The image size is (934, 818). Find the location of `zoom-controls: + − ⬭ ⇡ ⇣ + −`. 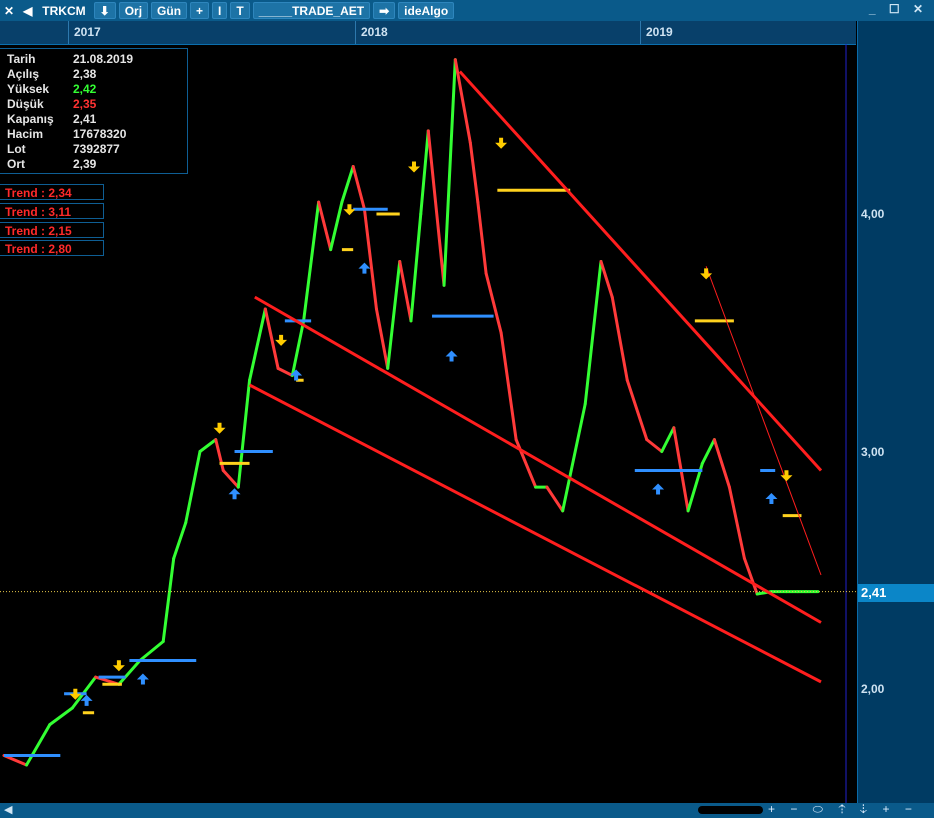

zoom-controls: + − ⬭ ⇡ ⇣ + − is located at coordinates (843, 809).